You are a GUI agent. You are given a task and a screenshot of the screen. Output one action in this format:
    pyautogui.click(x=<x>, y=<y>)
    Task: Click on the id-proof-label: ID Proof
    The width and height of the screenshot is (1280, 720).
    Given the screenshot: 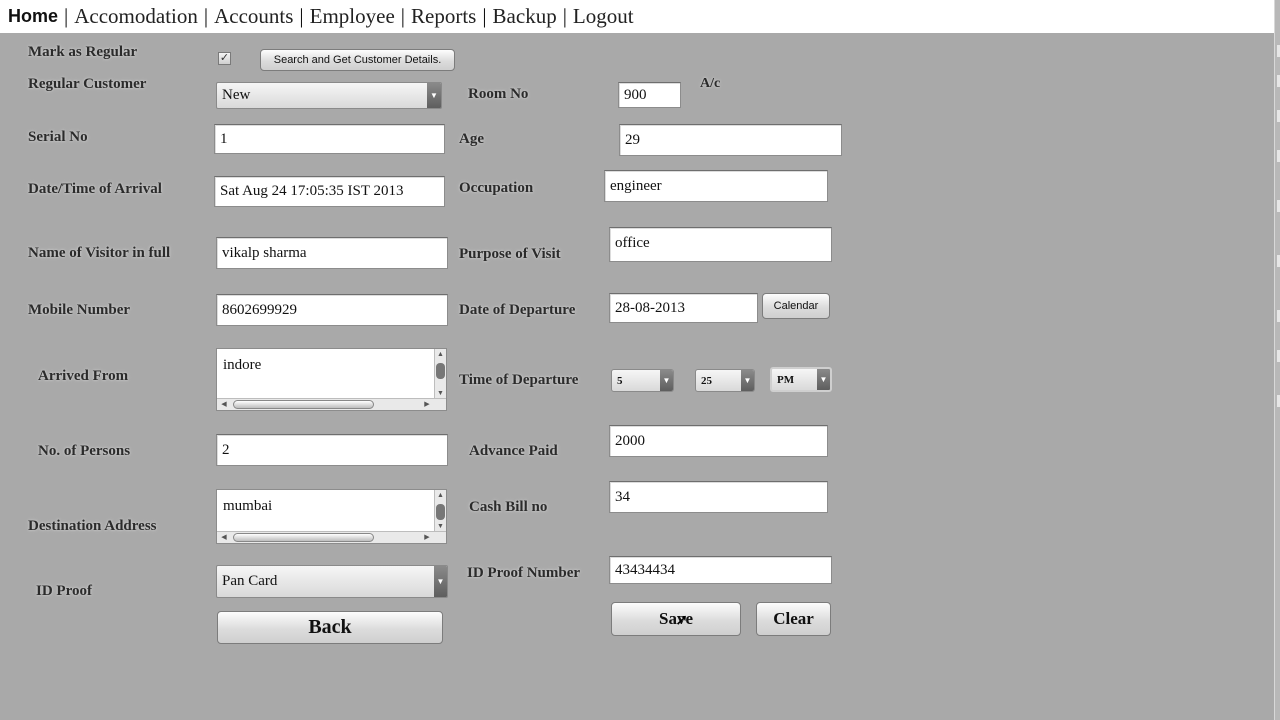 What is the action you would take?
    pyautogui.click(x=64, y=591)
    